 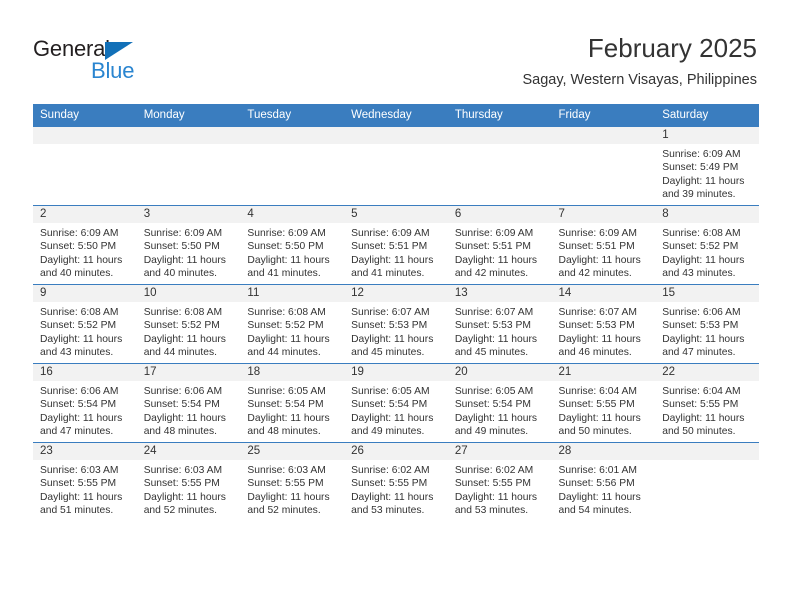 What do you see at coordinates (494, 391) in the screenshot?
I see `sunrise-text: Sunrise: 6:05 AM` at bounding box center [494, 391].